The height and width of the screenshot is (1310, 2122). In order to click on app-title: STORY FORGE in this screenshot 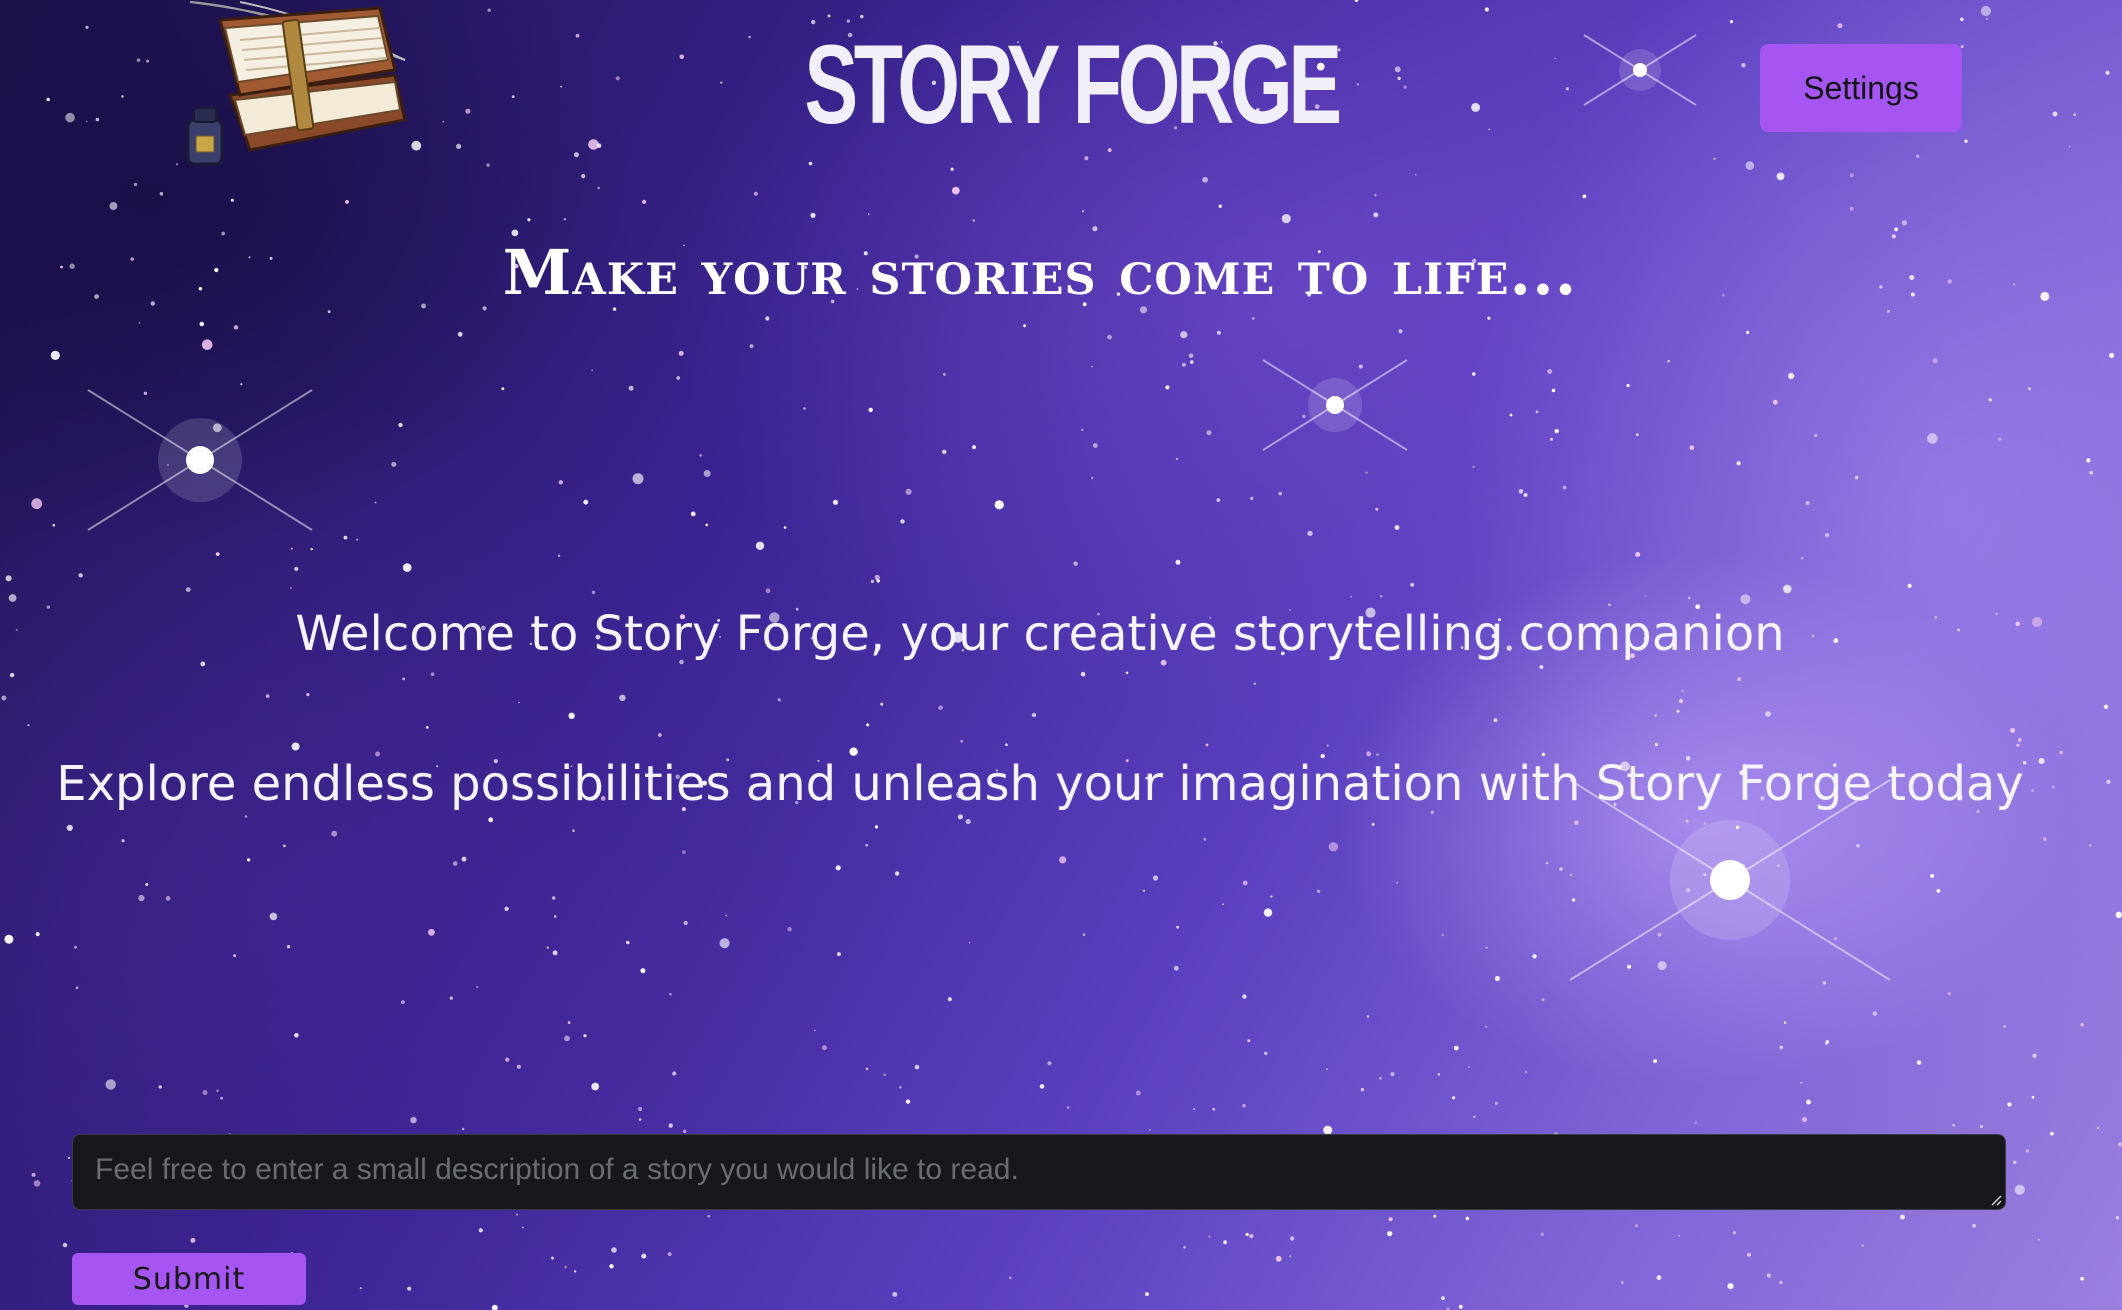, I will do `click(1073, 84)`.